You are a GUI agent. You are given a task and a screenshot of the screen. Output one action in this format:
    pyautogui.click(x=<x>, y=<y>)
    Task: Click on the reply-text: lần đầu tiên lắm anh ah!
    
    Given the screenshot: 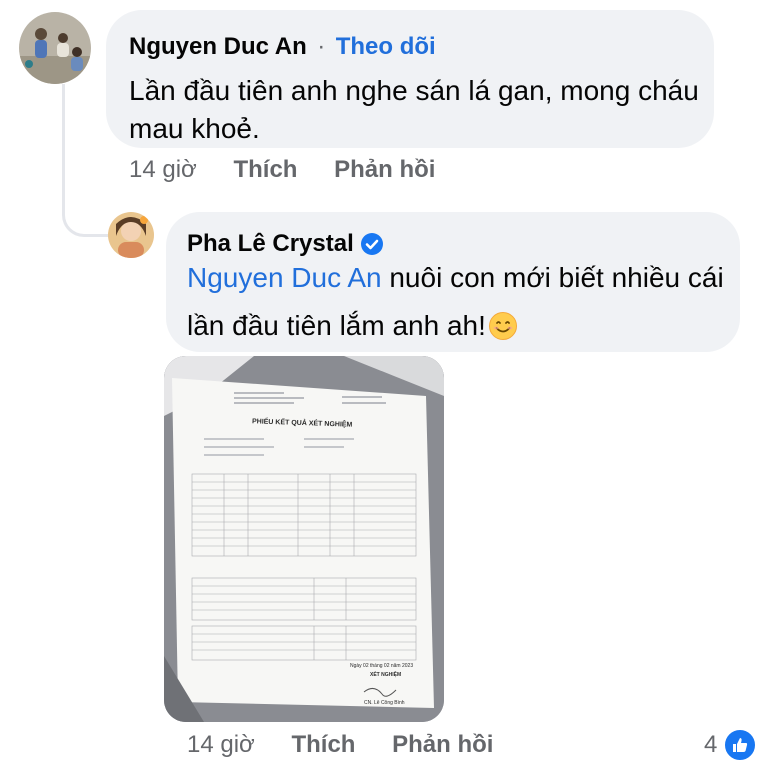 What is the action you would take?
    pyautogui.click(x=336, y=325)
    